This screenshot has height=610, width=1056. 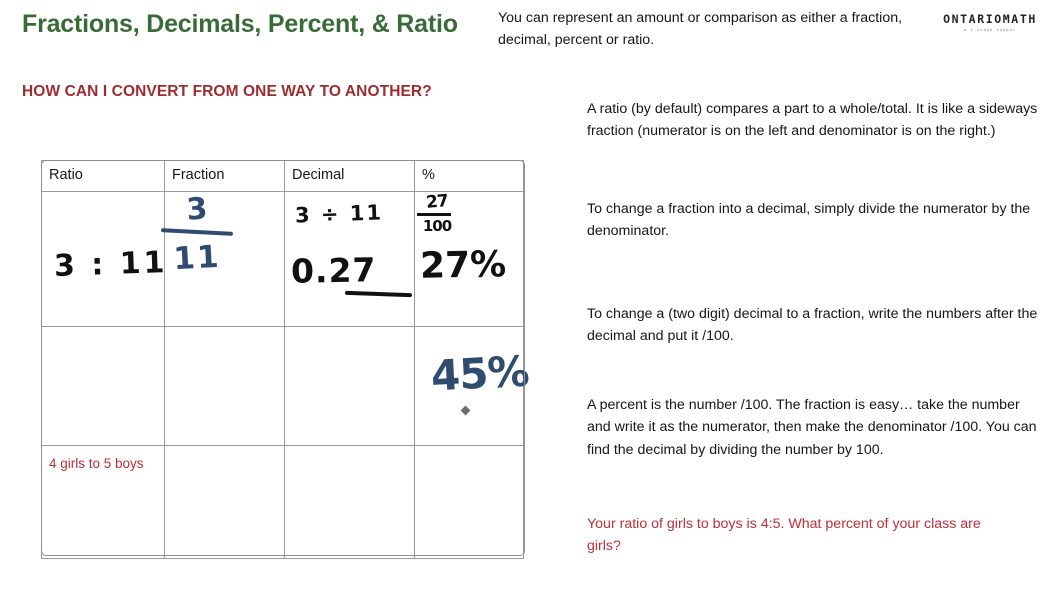 What do you see at coordinates (465, 410) in the screenshot?
I see `pen-cursor-icon` at bounding box center [465, 410].